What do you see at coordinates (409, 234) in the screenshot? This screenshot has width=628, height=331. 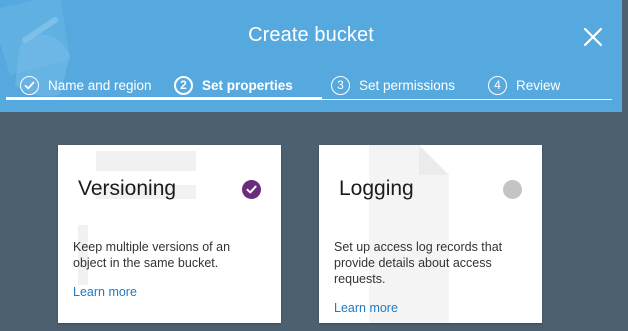 I see `document-watermark-icon` at bounding box center [409, 234].